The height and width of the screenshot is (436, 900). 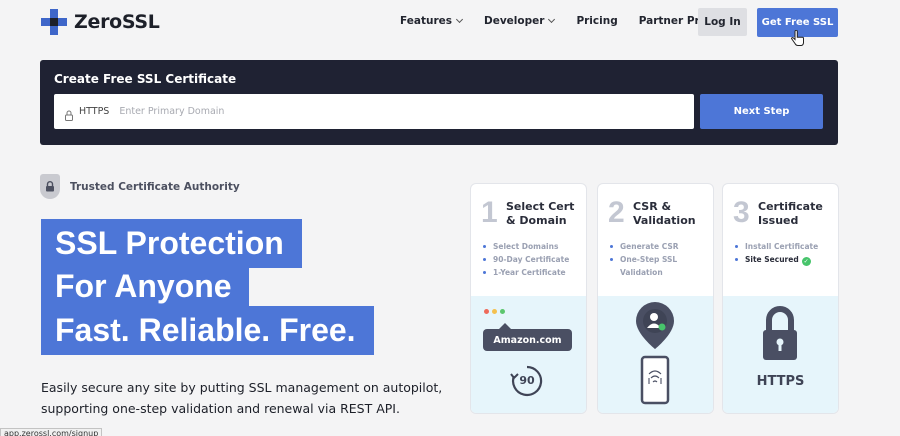 I want to click on padlock-icon, so click(x=780, y=333).